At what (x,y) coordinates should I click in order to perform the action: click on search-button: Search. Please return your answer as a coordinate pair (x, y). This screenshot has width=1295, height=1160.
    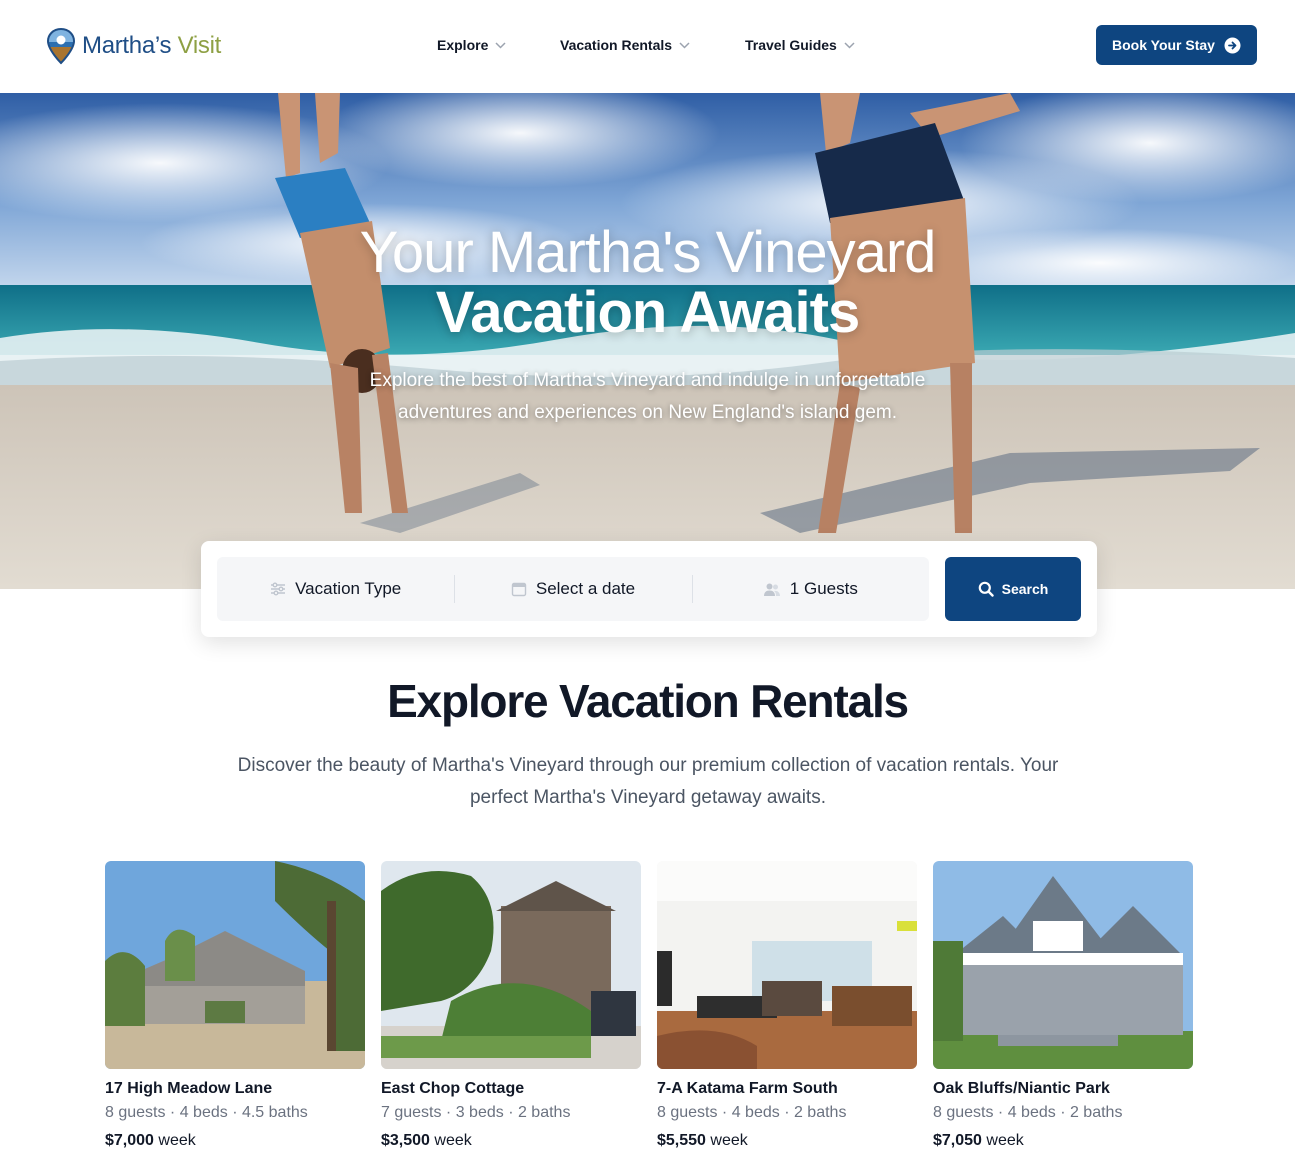
    Looking at the image, I should click on (1013, 589).